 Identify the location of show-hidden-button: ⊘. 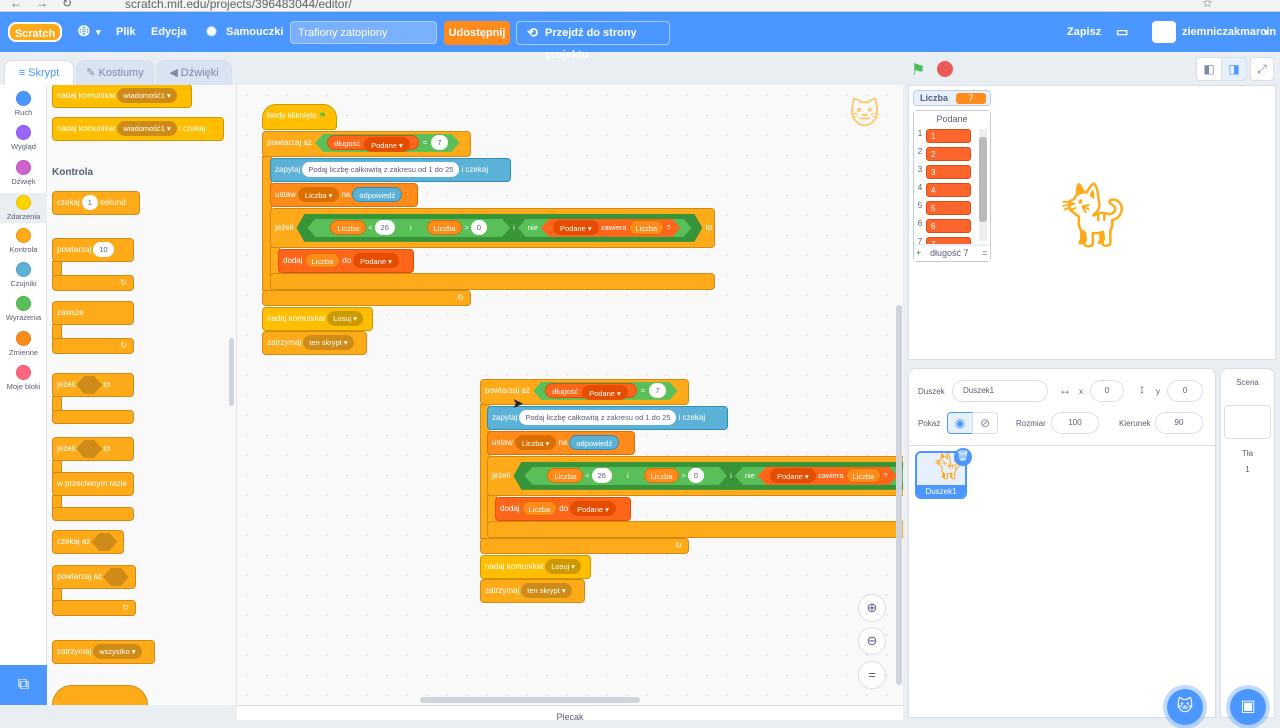
(985, 423).